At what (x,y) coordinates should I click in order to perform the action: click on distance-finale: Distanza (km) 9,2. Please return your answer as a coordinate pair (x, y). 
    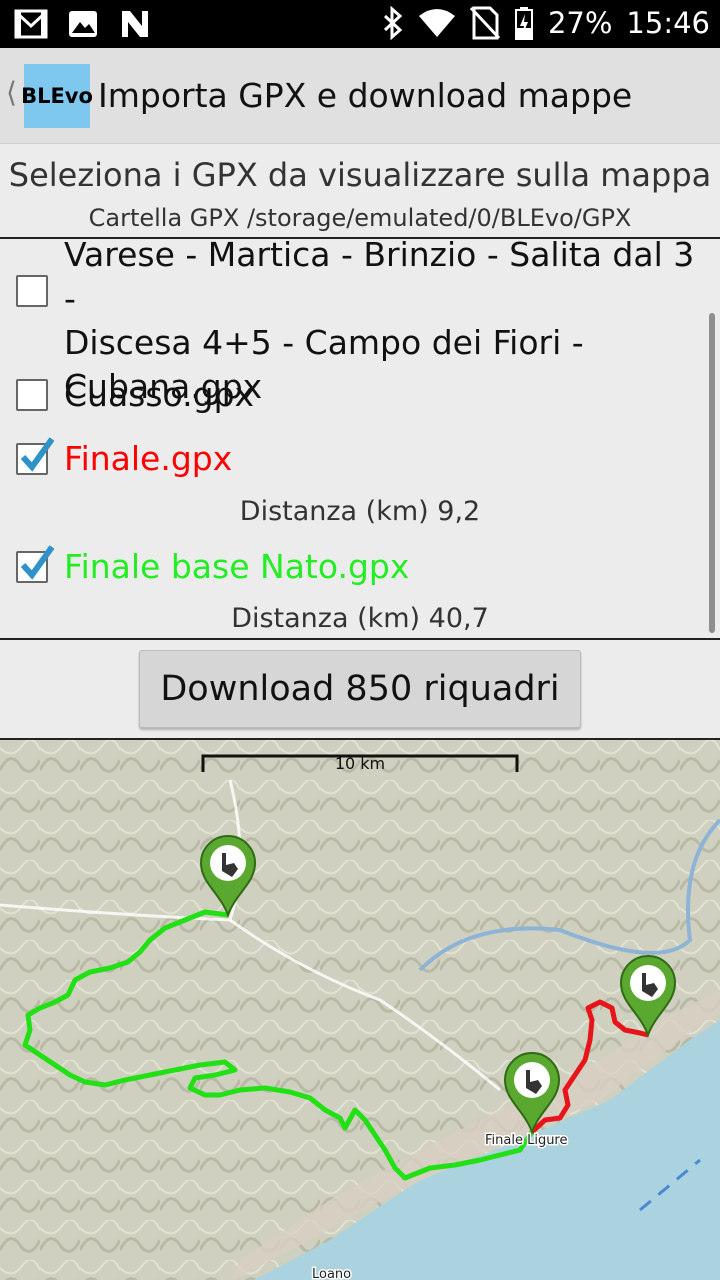
    Looking at the image, I should click on (360, 511).